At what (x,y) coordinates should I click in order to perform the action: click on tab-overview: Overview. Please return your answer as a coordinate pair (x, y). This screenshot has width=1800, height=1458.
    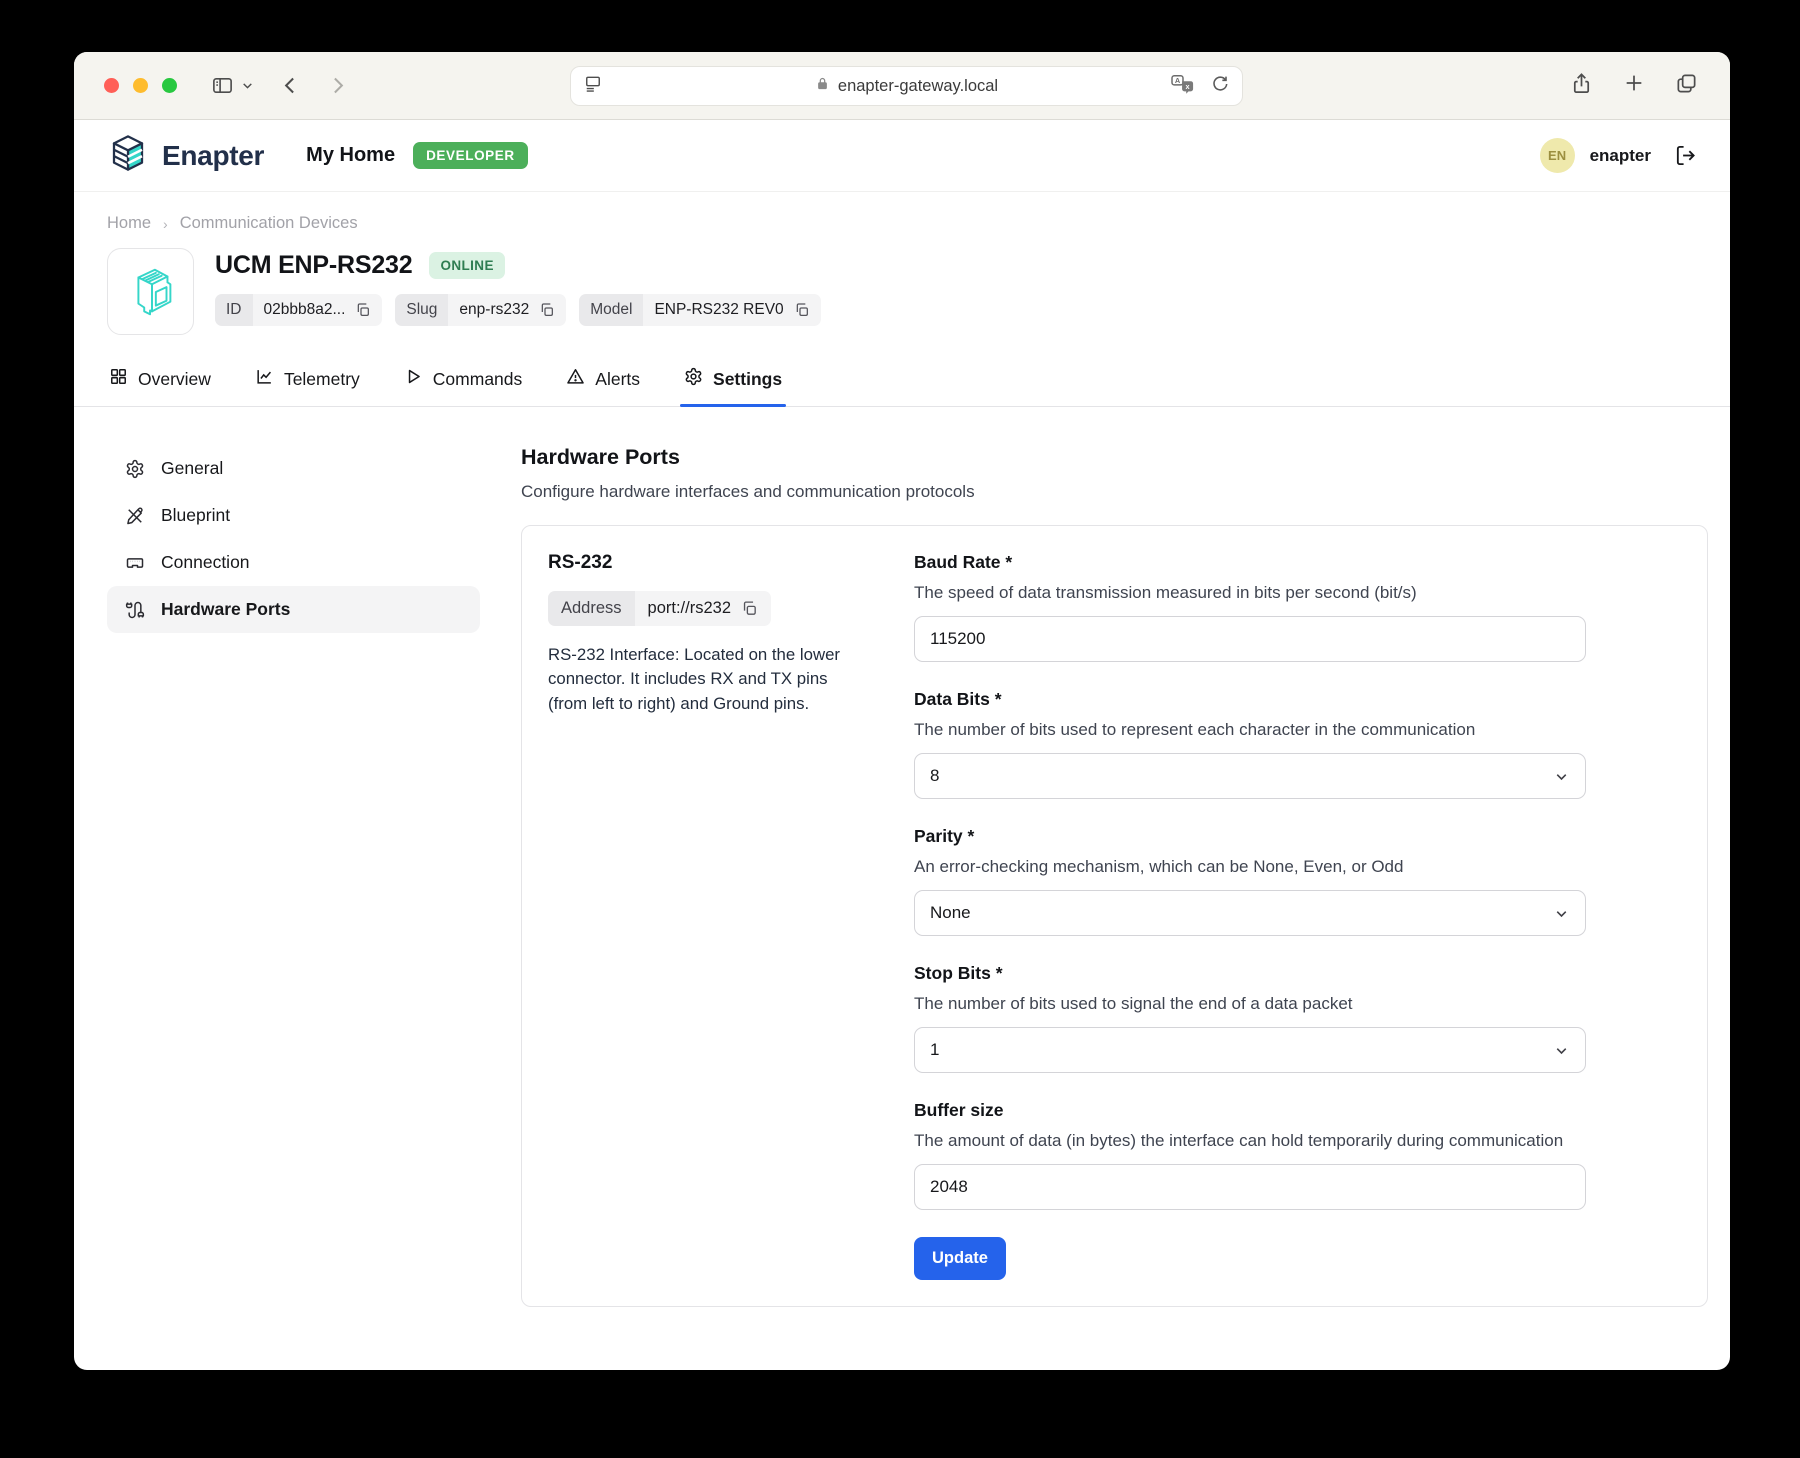
    Looking at the image, I should click on (160, 383).